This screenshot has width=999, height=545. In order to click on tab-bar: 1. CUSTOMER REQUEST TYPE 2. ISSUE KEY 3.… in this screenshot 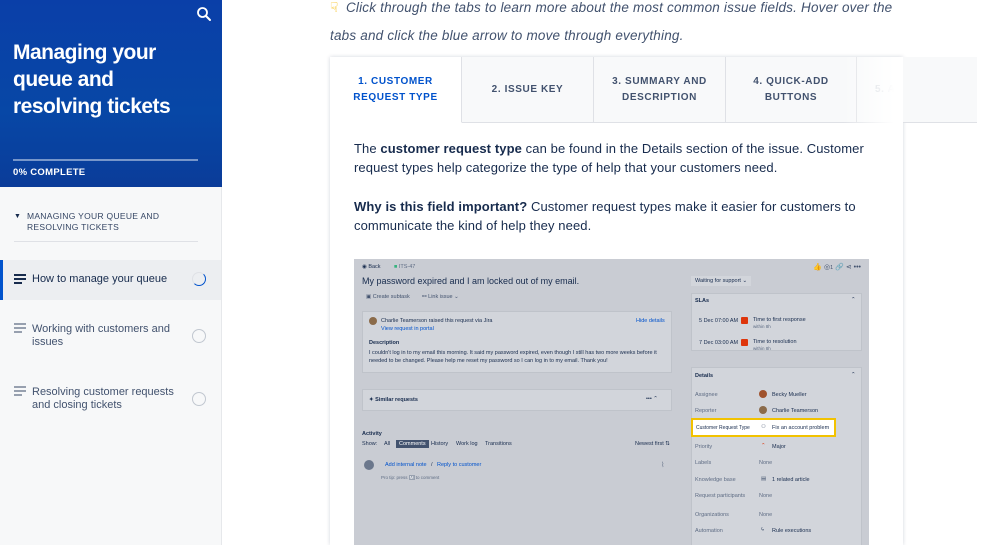, I will do `click(653, 90)`.